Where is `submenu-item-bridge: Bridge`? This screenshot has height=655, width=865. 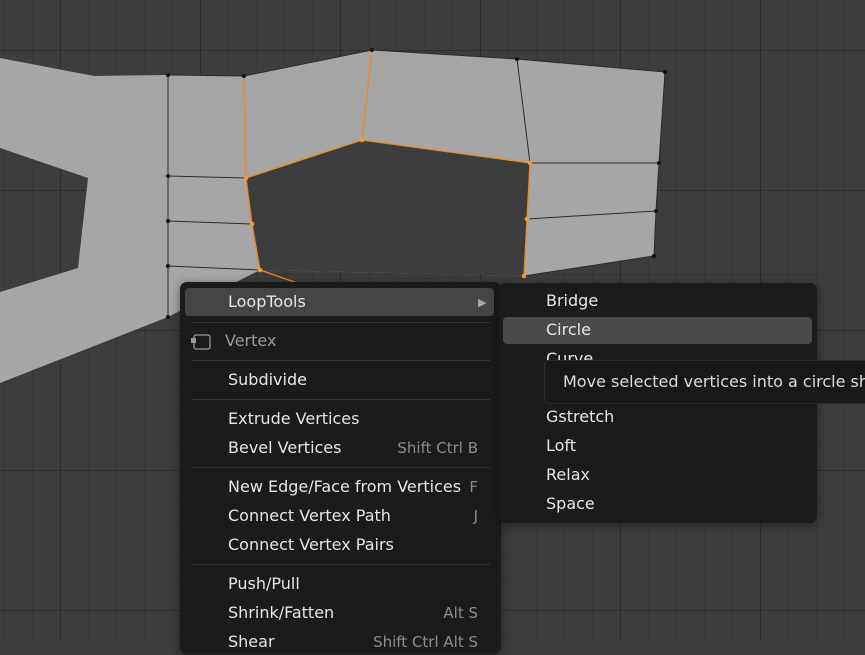
submenu-item-bridge: Bridge is located at coordinates (671, 301).